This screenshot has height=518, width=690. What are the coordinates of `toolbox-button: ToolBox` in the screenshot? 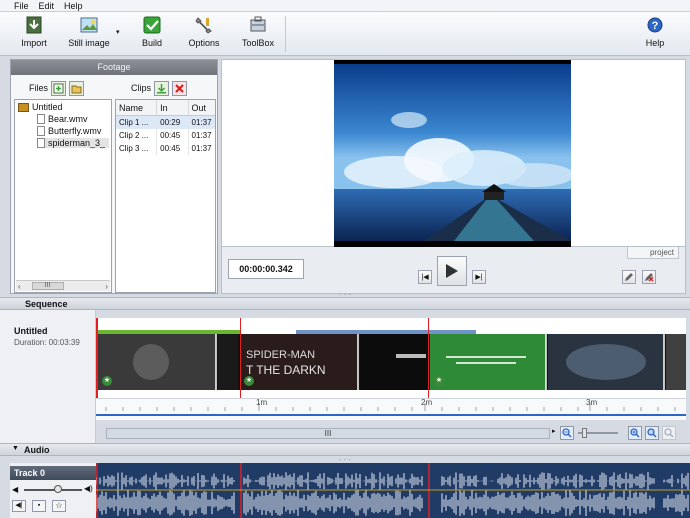 It's located at (258, 34).